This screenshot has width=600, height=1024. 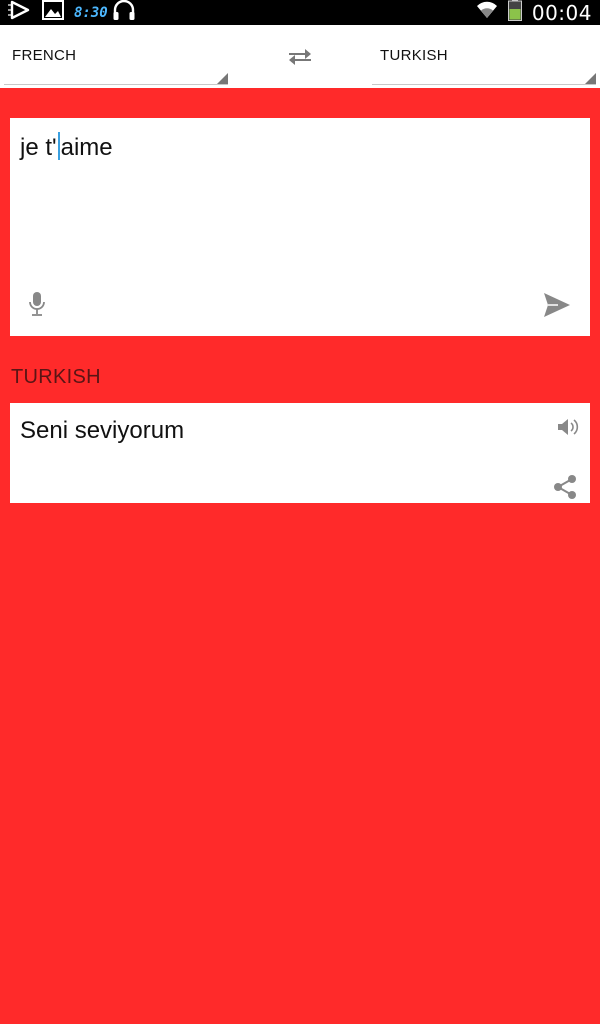 I want to click on status-right-icons: 00:04, so click(x=534, y=13).